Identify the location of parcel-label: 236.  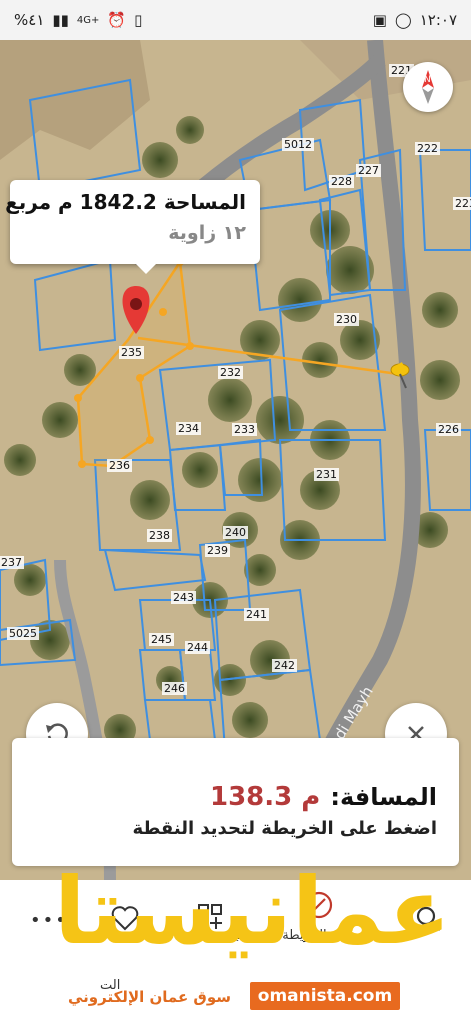
(119, 465).